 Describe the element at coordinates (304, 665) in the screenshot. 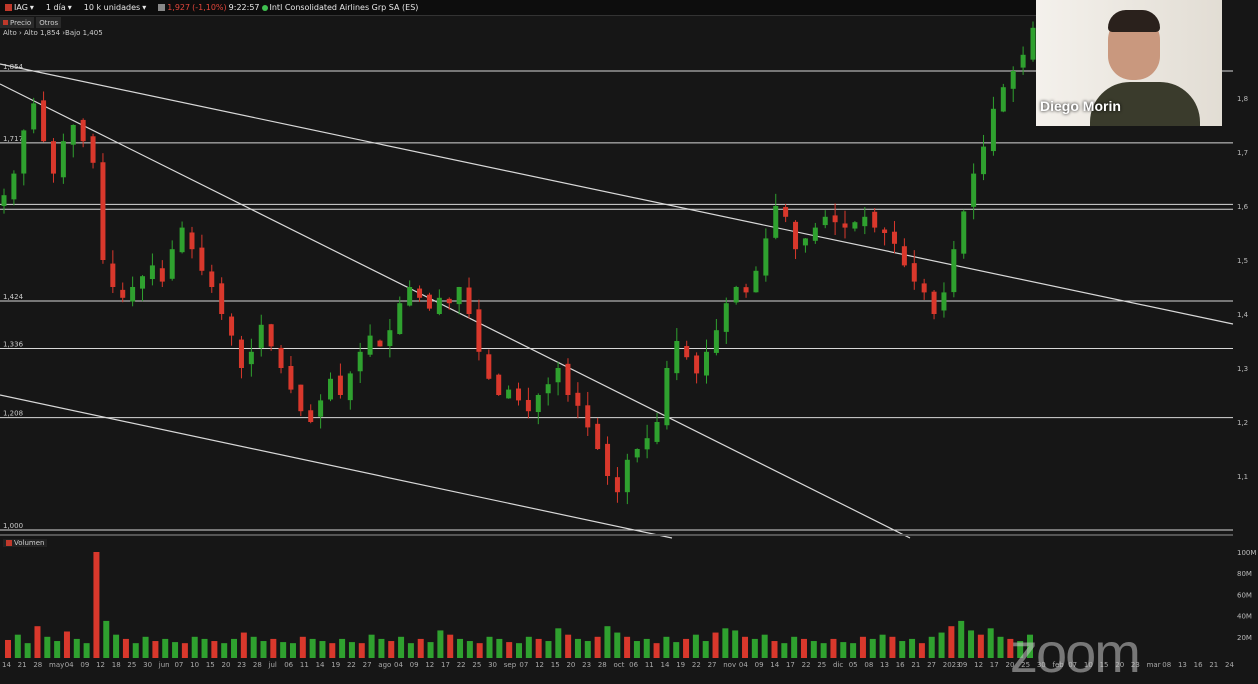

I see `x-tick-label: 11` at that location.